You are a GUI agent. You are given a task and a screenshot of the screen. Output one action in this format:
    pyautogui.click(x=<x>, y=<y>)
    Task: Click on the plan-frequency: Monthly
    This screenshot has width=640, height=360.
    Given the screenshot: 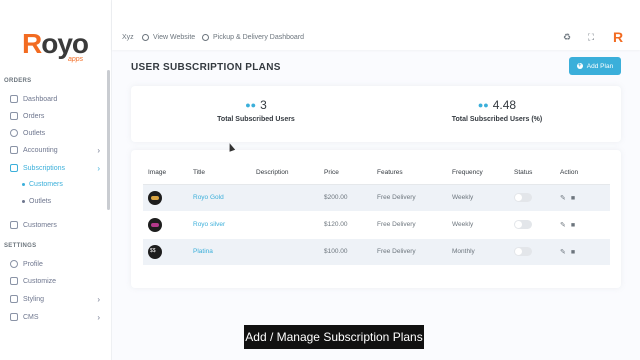 What is the action you would take?
    pyautogui.click(x=478, y=252)
    